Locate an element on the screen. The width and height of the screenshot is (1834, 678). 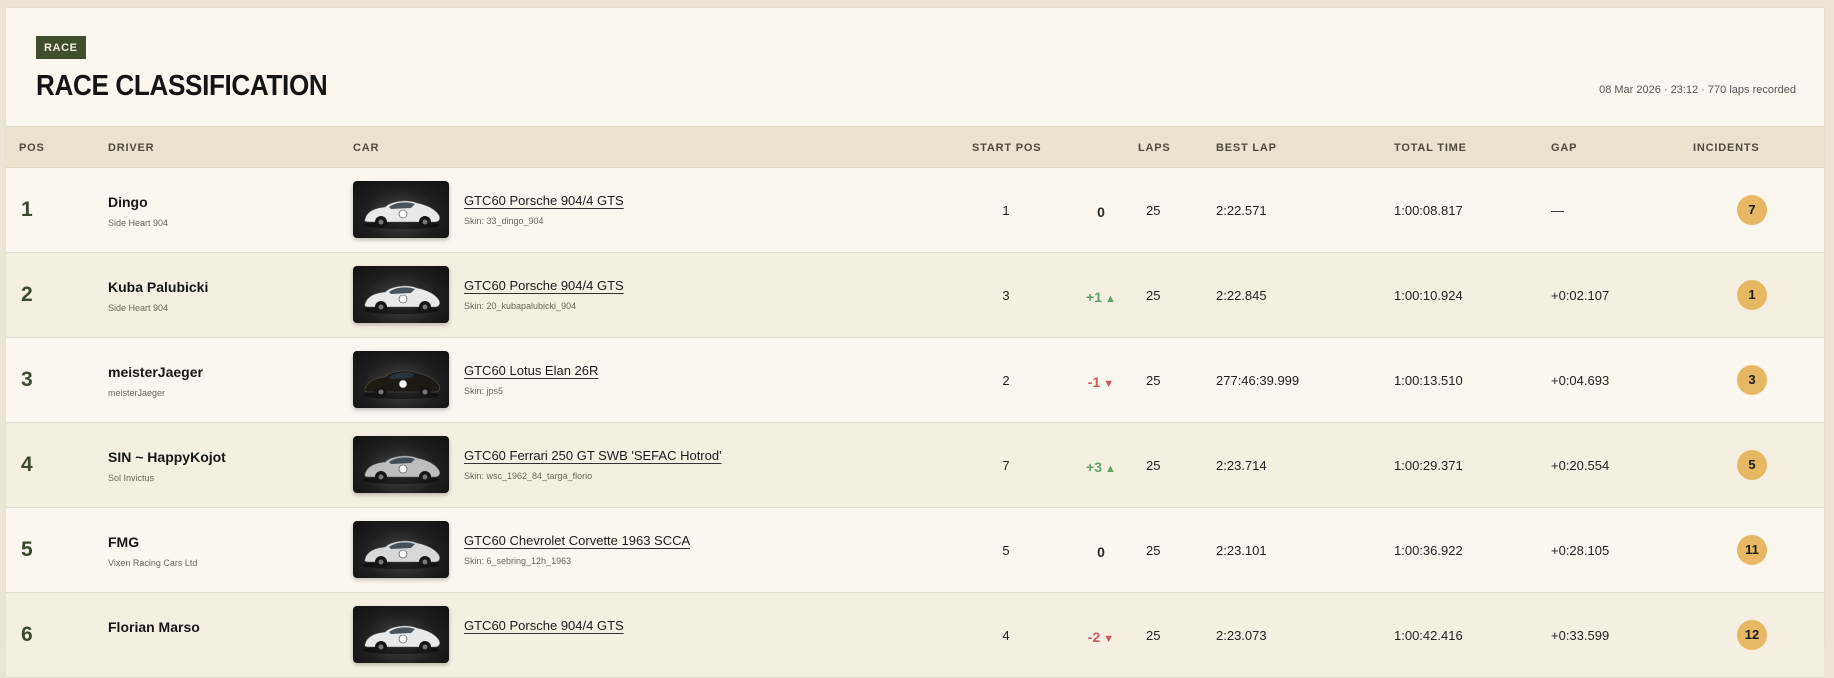
driver: Dingo Side Heart 904 is located at coordinates (138, 211).